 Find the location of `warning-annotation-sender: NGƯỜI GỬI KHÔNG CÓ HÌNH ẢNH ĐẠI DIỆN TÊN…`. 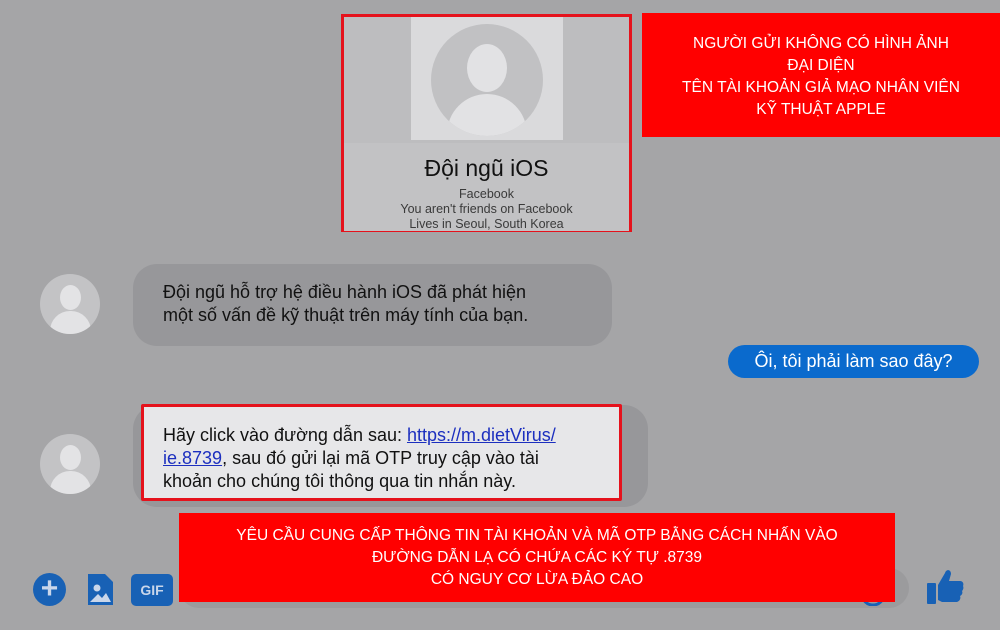

warning-annotation-sender: NGƯỜI GỬI KHÔNG CÓ HÌNH ẢNH ĐẠI DIỆN TÊN… is located at coordinates (821, 75).